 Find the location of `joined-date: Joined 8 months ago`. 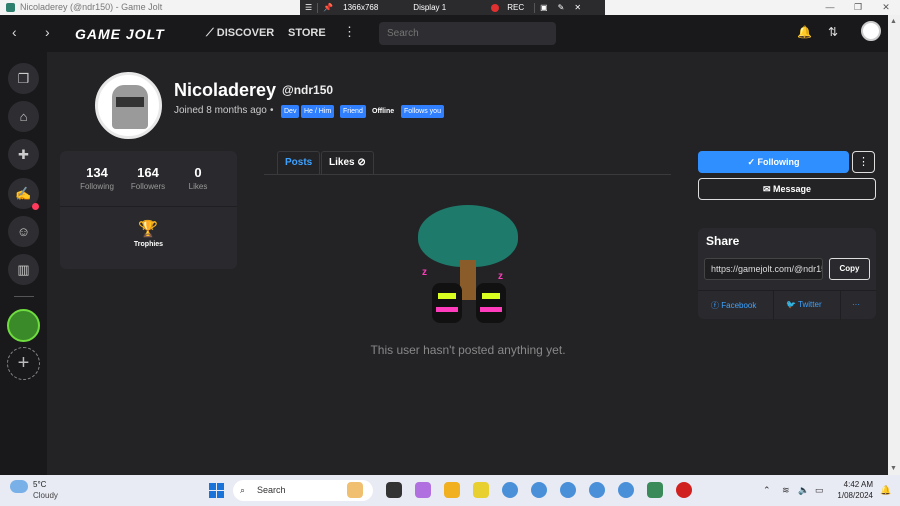

joined-date: Joined 8 months ago is located at coordinates (220, 110).